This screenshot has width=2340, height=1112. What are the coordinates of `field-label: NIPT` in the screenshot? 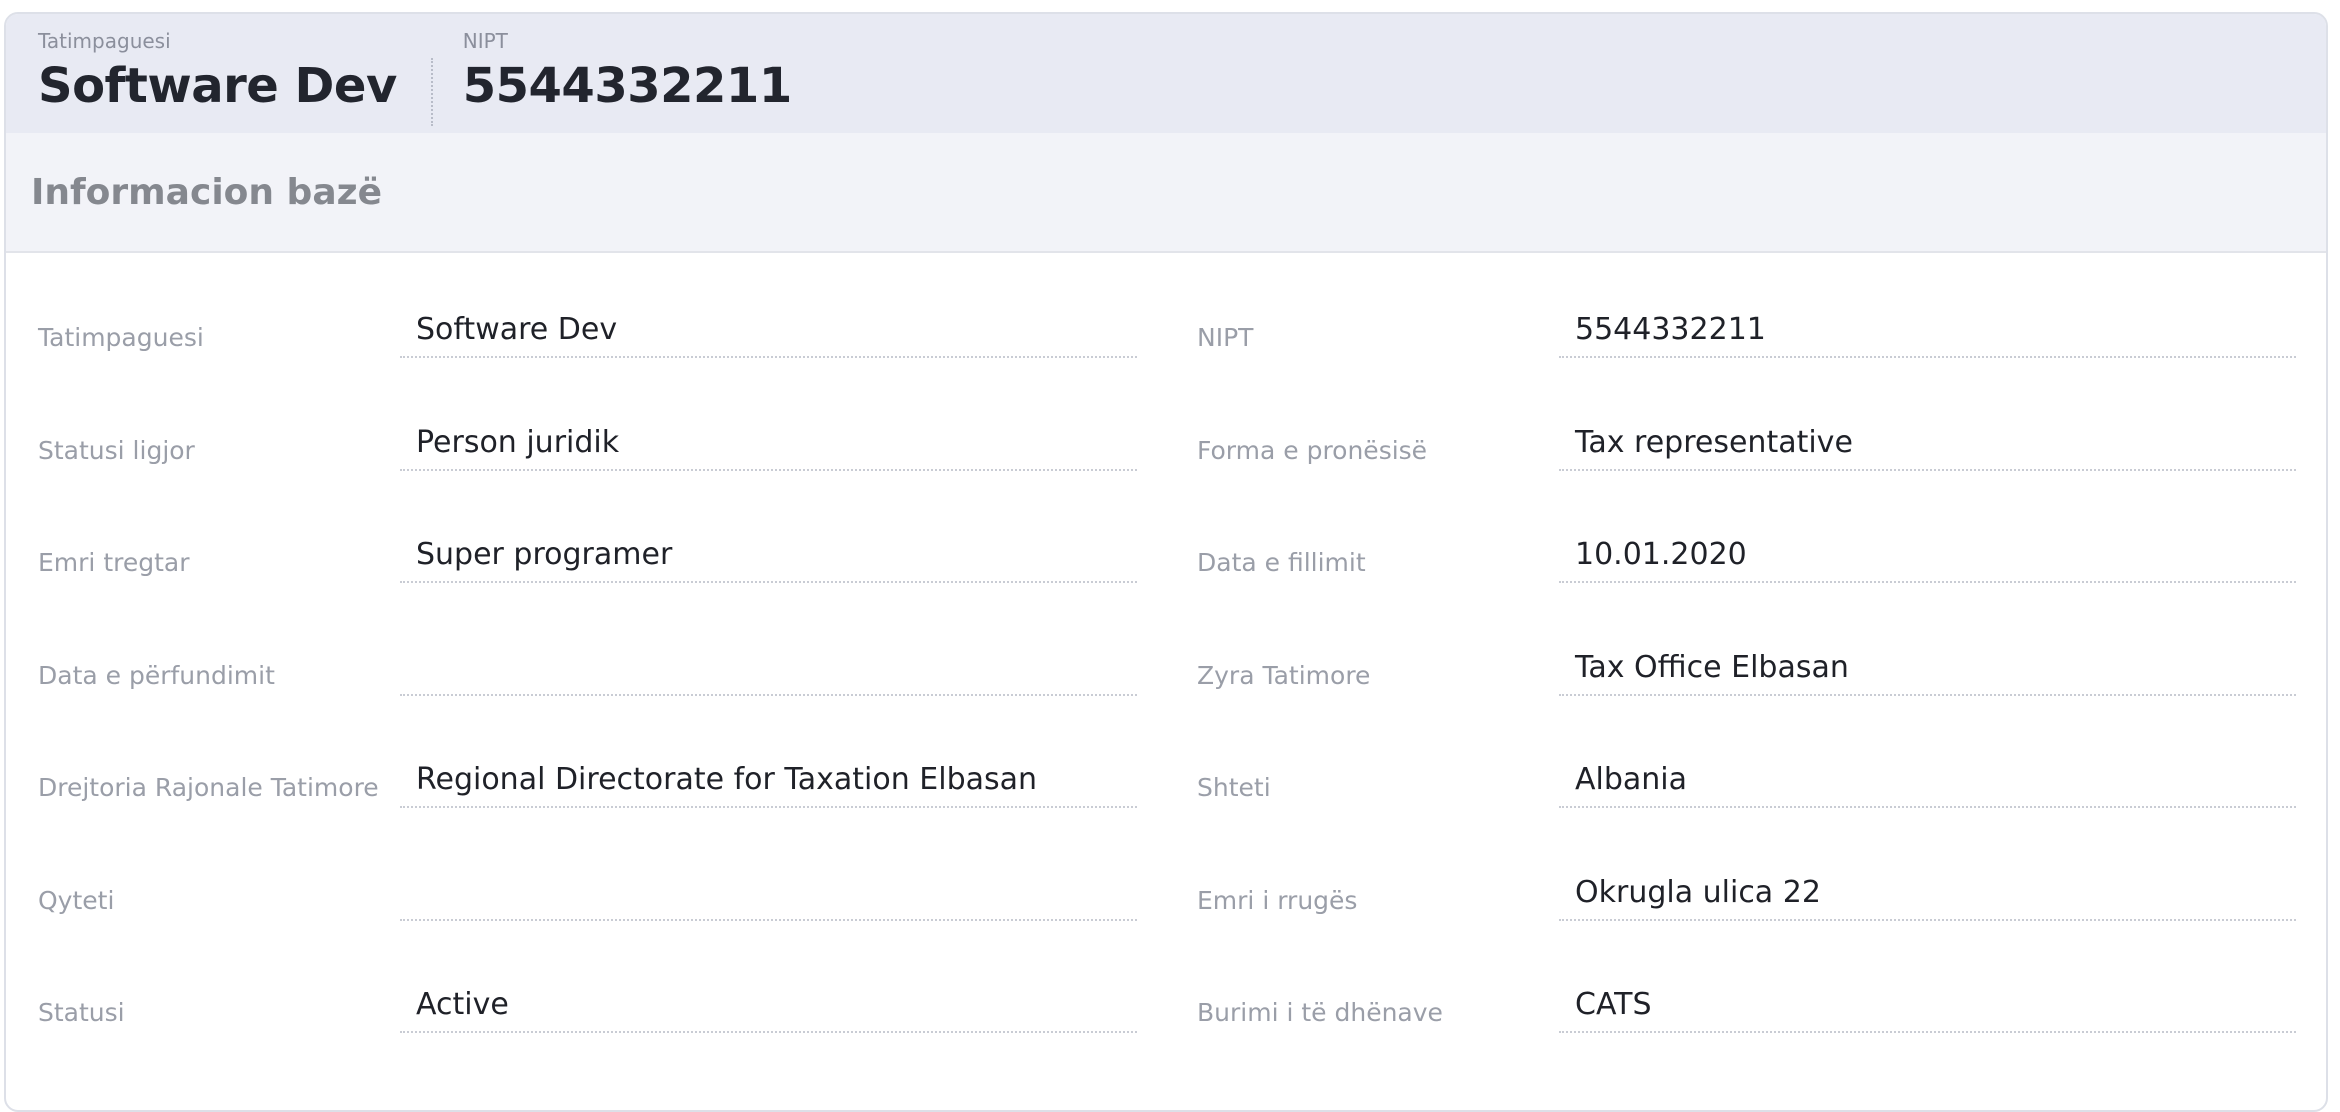 It's located at (1225, 337).